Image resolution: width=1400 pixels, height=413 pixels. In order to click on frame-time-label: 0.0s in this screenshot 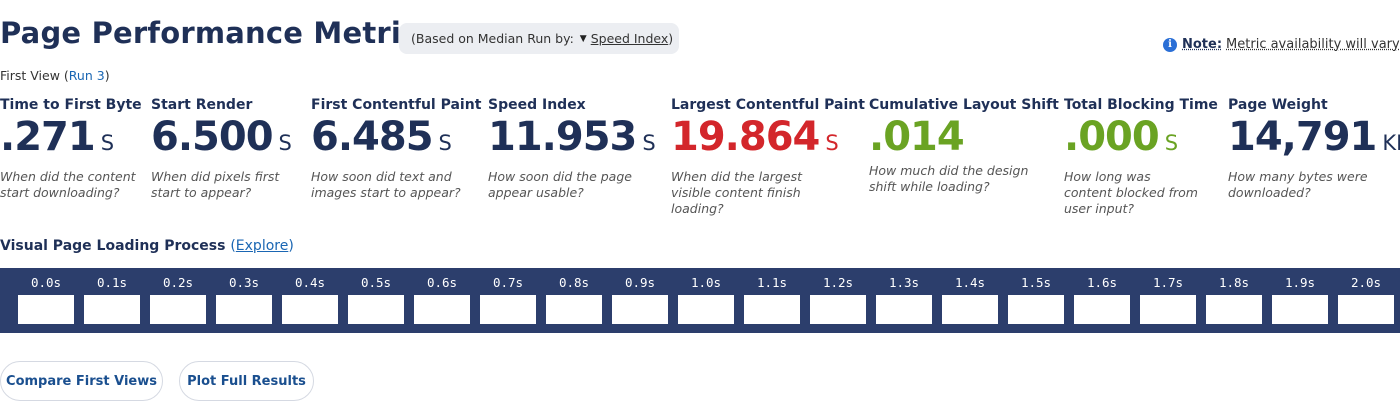, I will do `click(46, 282)`.